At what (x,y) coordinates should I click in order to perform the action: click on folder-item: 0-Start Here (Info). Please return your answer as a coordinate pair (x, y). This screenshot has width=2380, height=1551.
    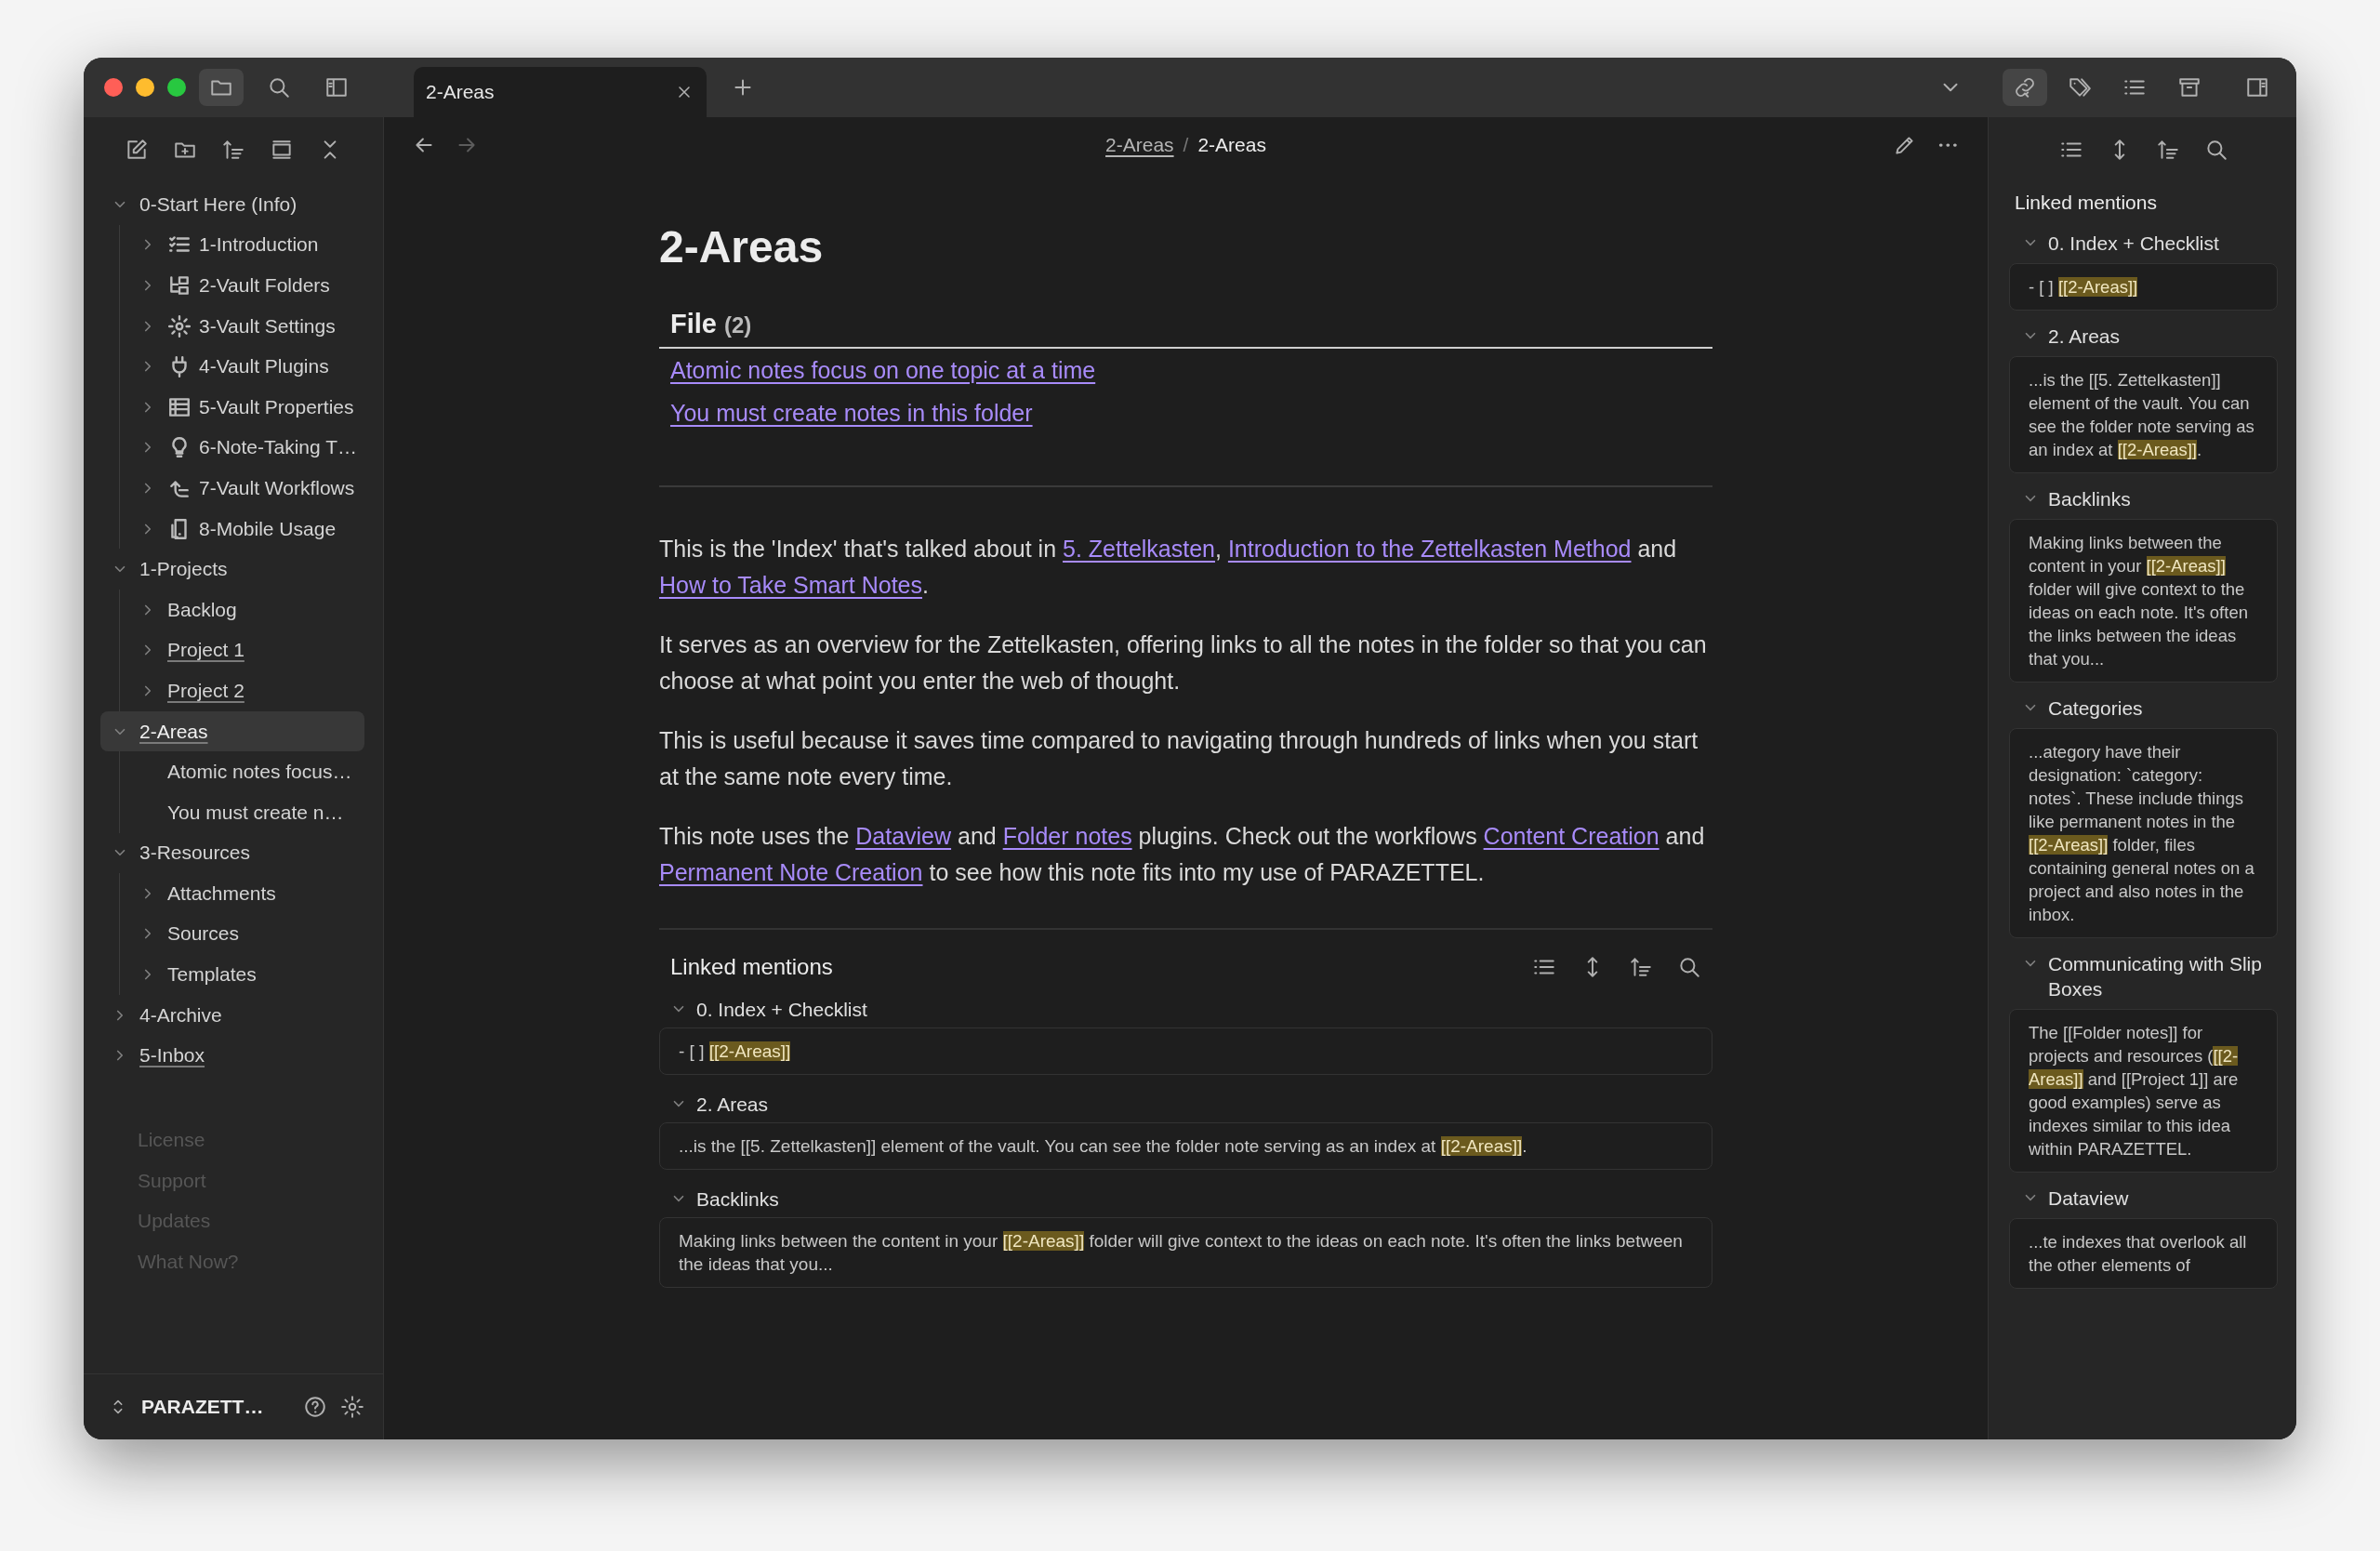
    Looking at the image, I should click on (232, 204).